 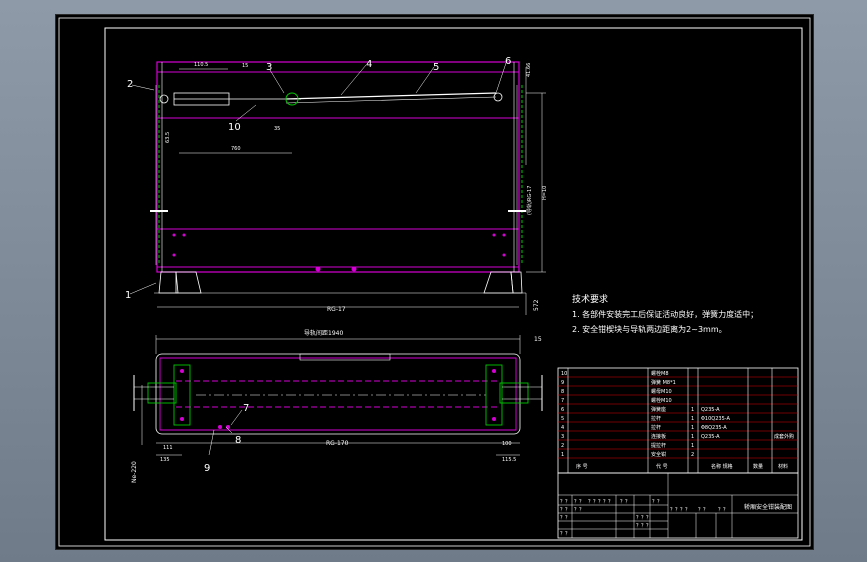 What do you see at coordinates (582, 466) in the screenshot?
I see `bom-header-no: 序 号` at bounding box center [582, 466].